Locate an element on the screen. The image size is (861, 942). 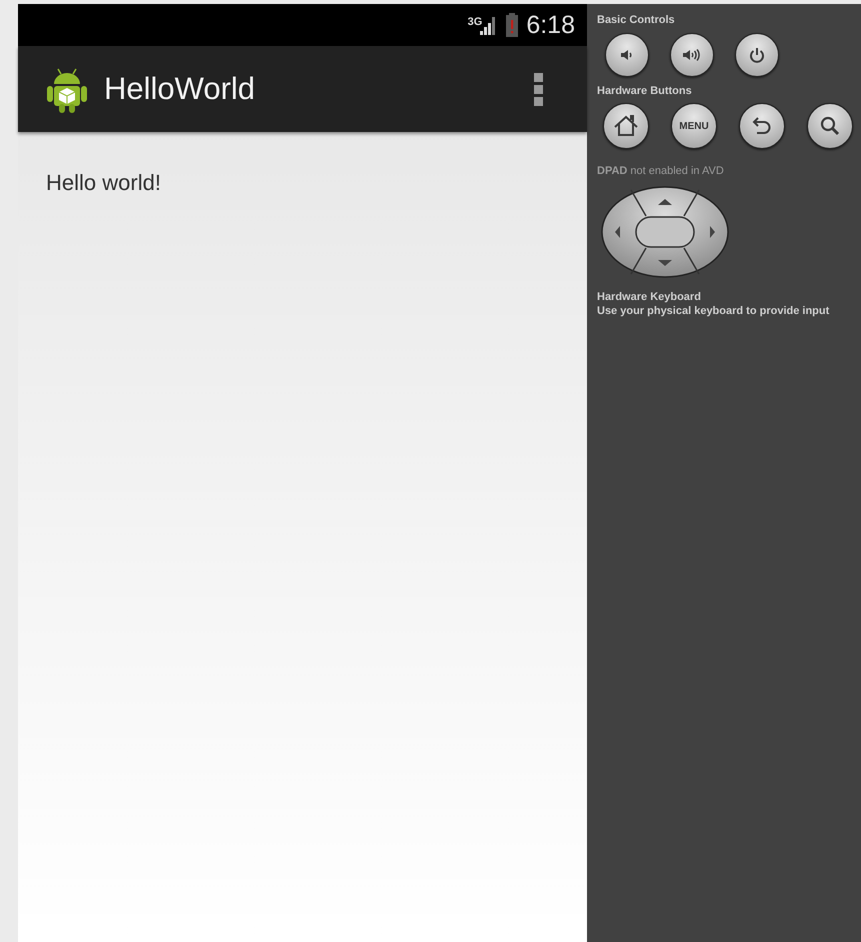
house-icon is located at coordinates (626, 126).